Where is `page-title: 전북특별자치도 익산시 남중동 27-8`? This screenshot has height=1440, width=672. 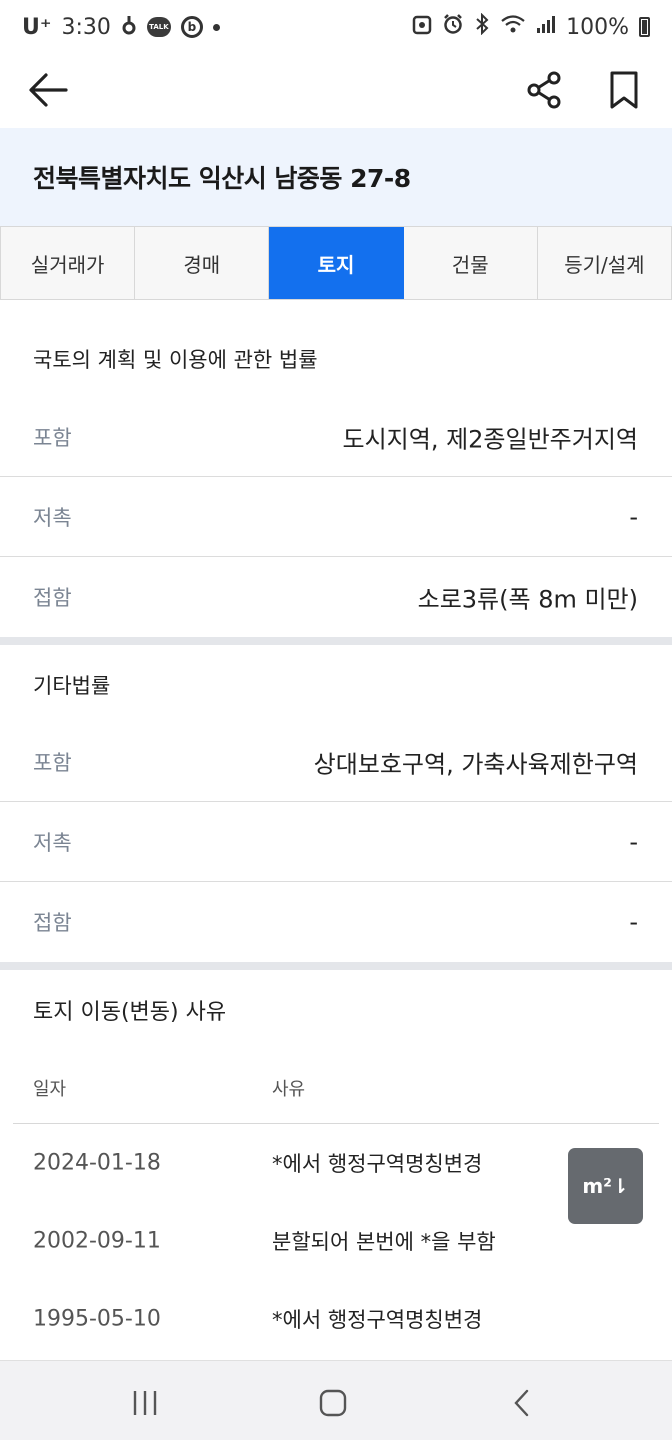
page-title: 전북특별자치도 익산시 남중동 27-8 is located at coordinates (222, 178).